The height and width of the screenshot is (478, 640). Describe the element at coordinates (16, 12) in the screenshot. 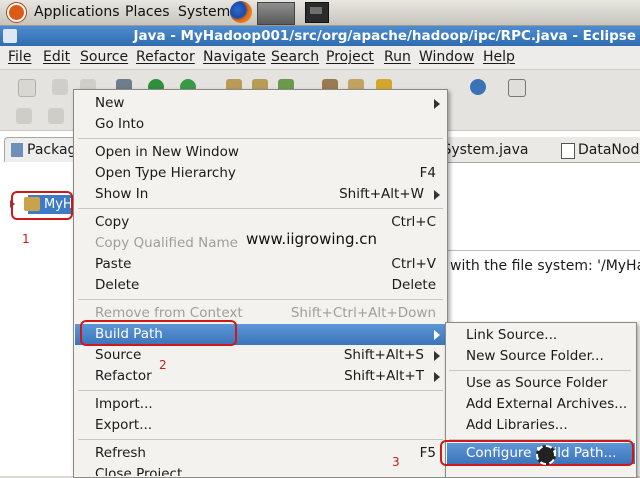

I see `ubuntu-logo-icon` at that location.